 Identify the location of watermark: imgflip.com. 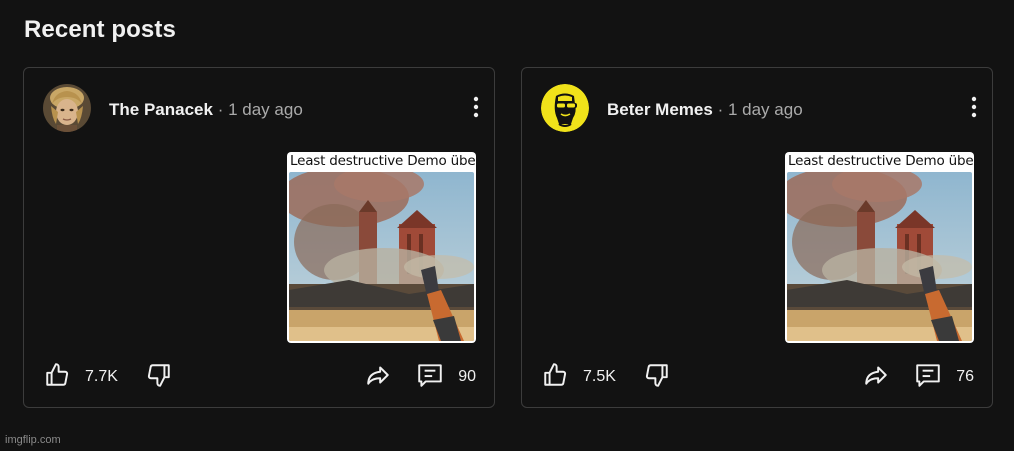
(33, 440).